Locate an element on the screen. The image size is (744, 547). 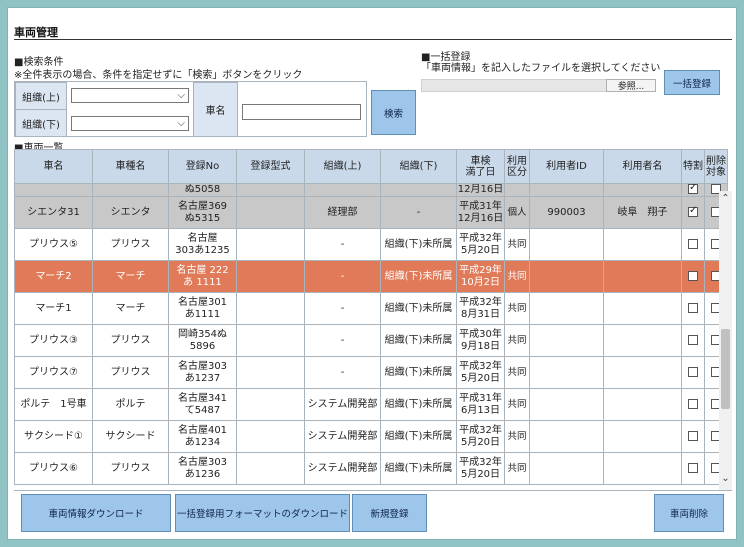
column-header: 組織(上) is located at coordinates (342, 166).